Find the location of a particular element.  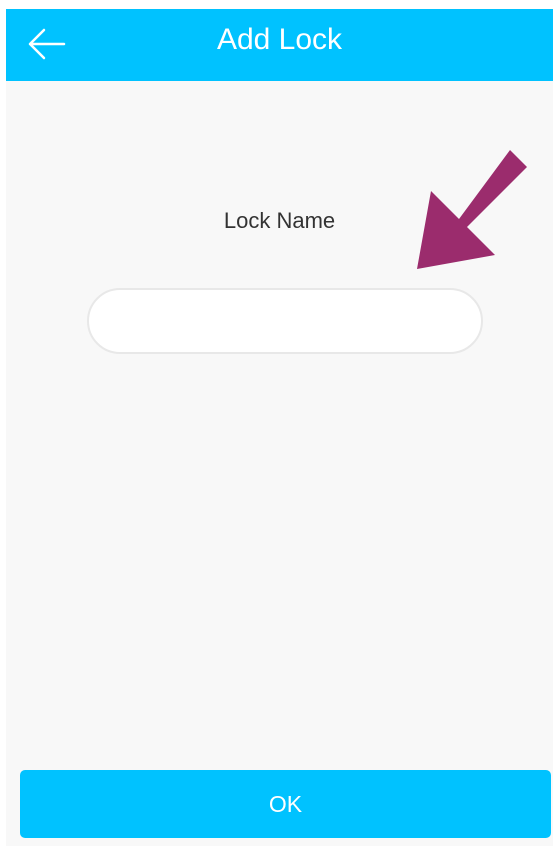

page-title: Add Lock is located at coordinates (279, 39).